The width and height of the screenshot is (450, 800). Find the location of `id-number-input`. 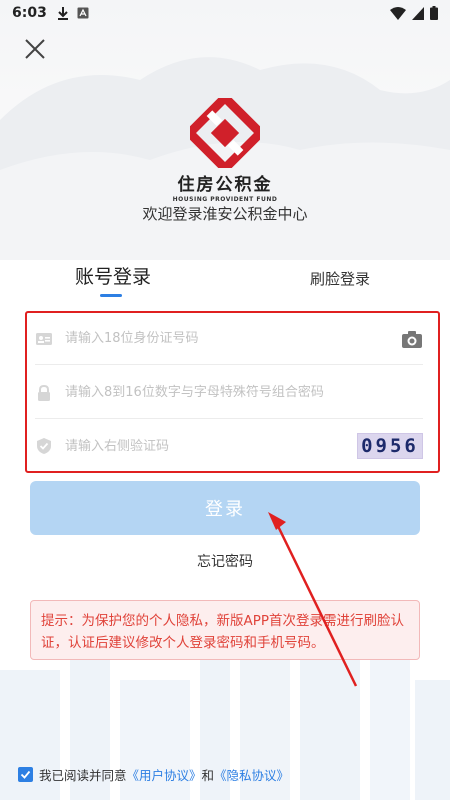

id-number-input is located at coordinates (229, 338).